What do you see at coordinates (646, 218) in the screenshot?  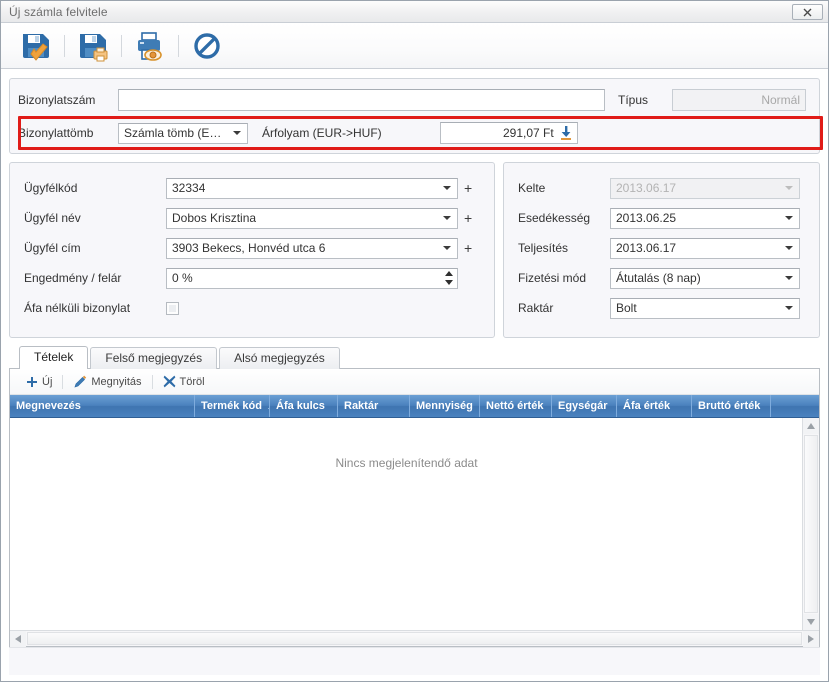 I see `date-due-value: 2013.06.25` at bounding box center [646, 218].